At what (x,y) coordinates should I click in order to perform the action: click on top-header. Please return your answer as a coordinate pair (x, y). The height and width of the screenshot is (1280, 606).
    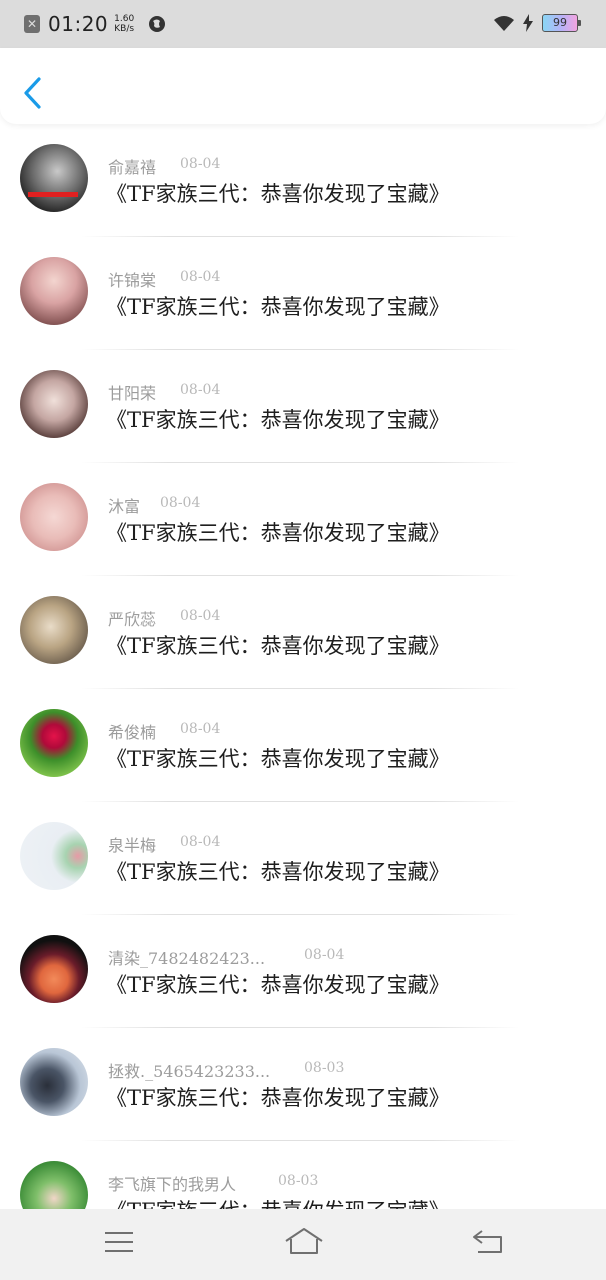
    Looking at the image, I should click on (303, 86).